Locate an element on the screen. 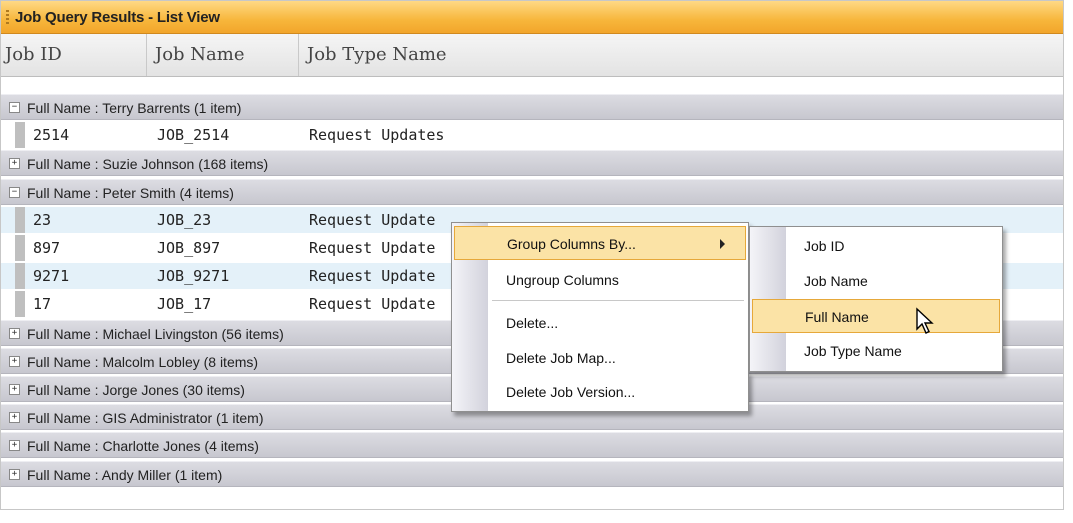 The width and height of the screenshot is (1073, 523). table-row: 2514 JOB_2514 Request Updates is located at coordinates (532, 135).